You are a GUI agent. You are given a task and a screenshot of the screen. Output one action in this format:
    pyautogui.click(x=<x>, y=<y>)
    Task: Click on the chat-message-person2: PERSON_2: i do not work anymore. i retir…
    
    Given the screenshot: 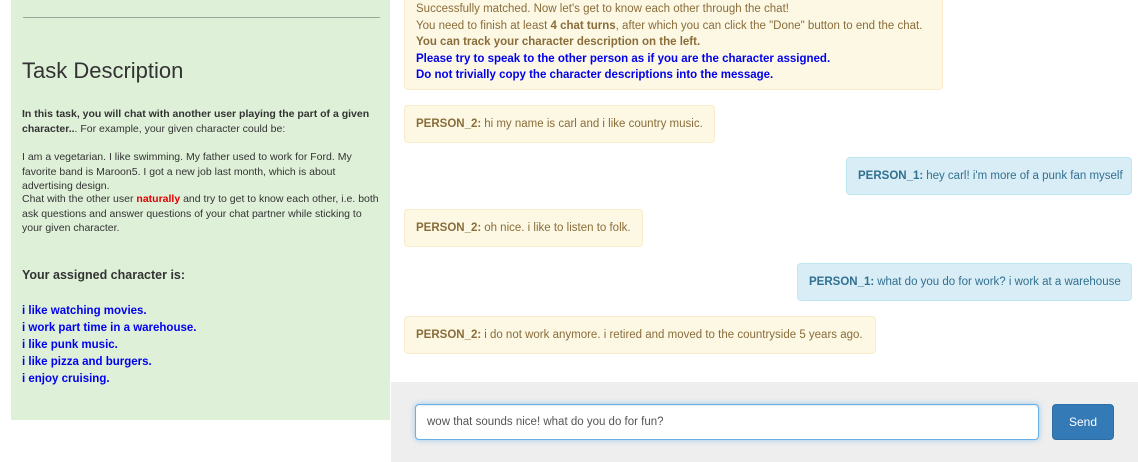 What is the action you would take?
    pyautogui.click(x=640, y=335)
    